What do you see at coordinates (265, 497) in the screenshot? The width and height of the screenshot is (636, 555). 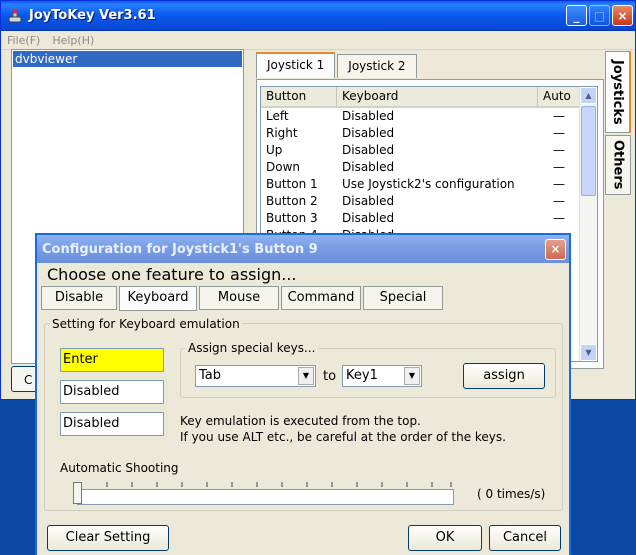 I see `automatic-shooting-slider` at bounding box center [265, 497].